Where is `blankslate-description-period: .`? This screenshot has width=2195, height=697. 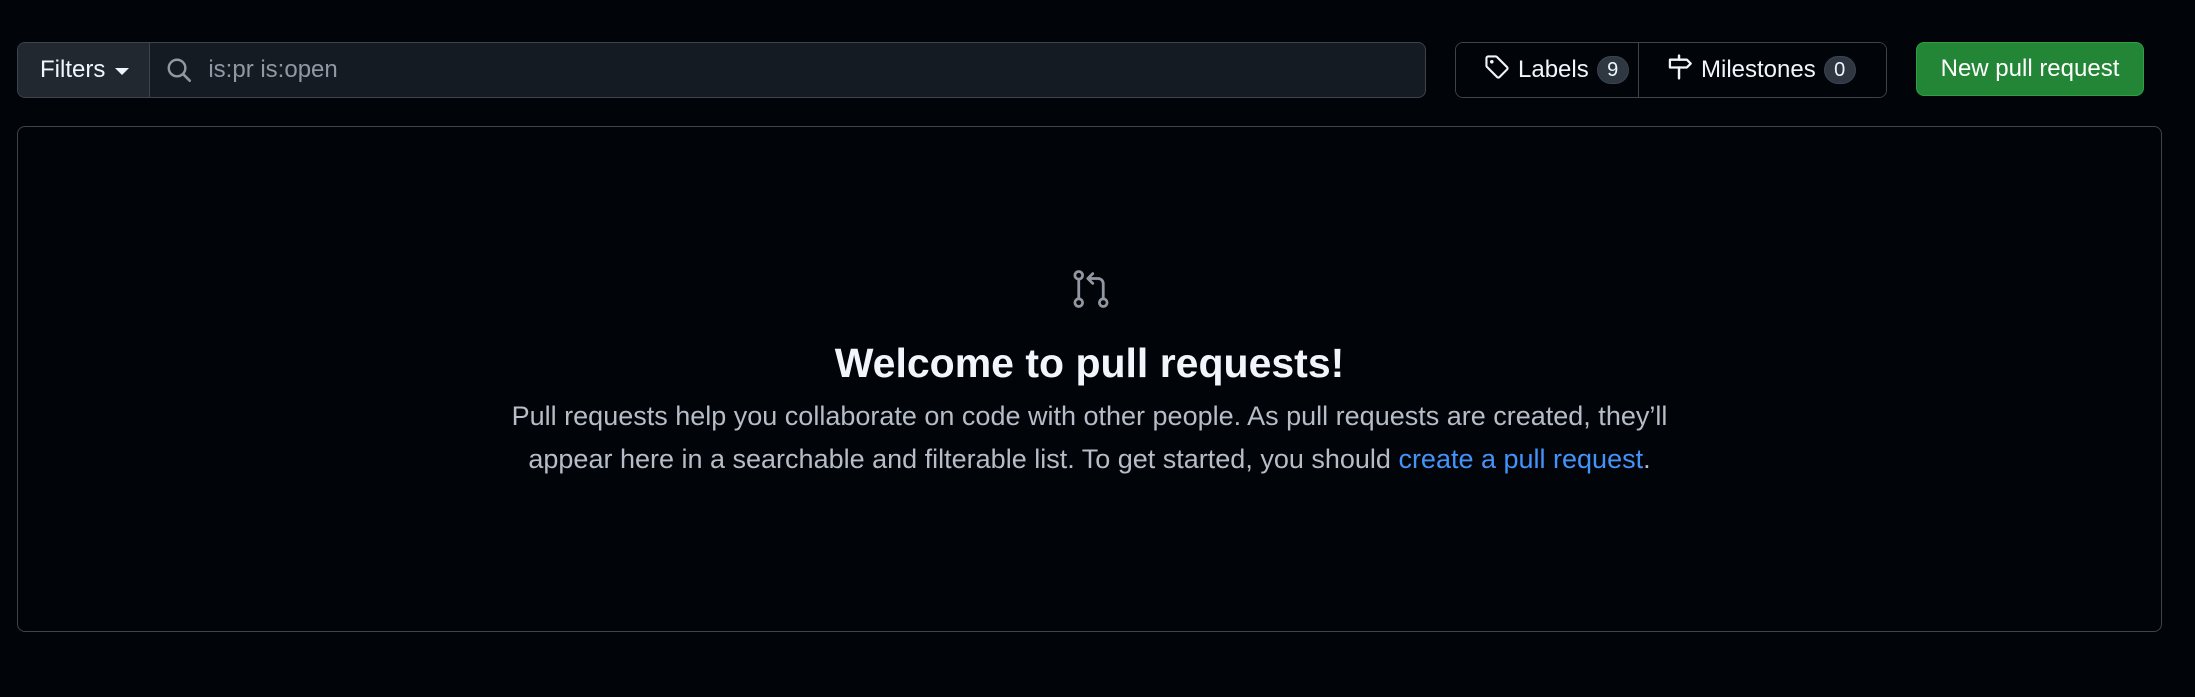
blankslate-description-period: . is located at coordinates (1647, 459).